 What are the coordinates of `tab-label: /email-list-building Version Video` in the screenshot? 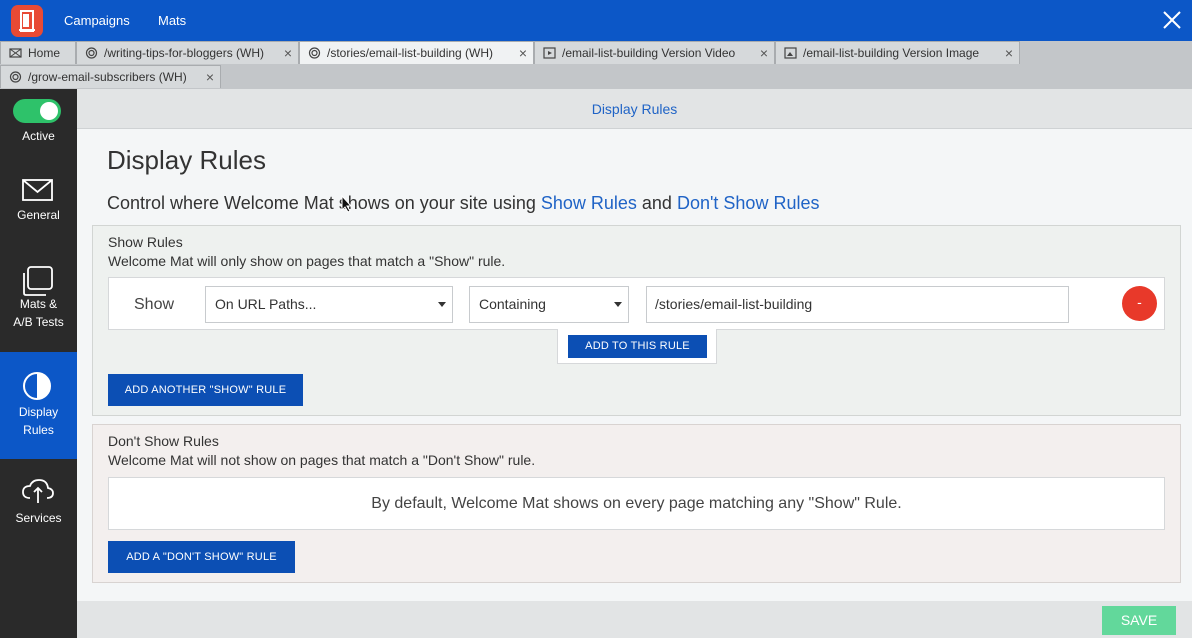 It's located at (649, 53).